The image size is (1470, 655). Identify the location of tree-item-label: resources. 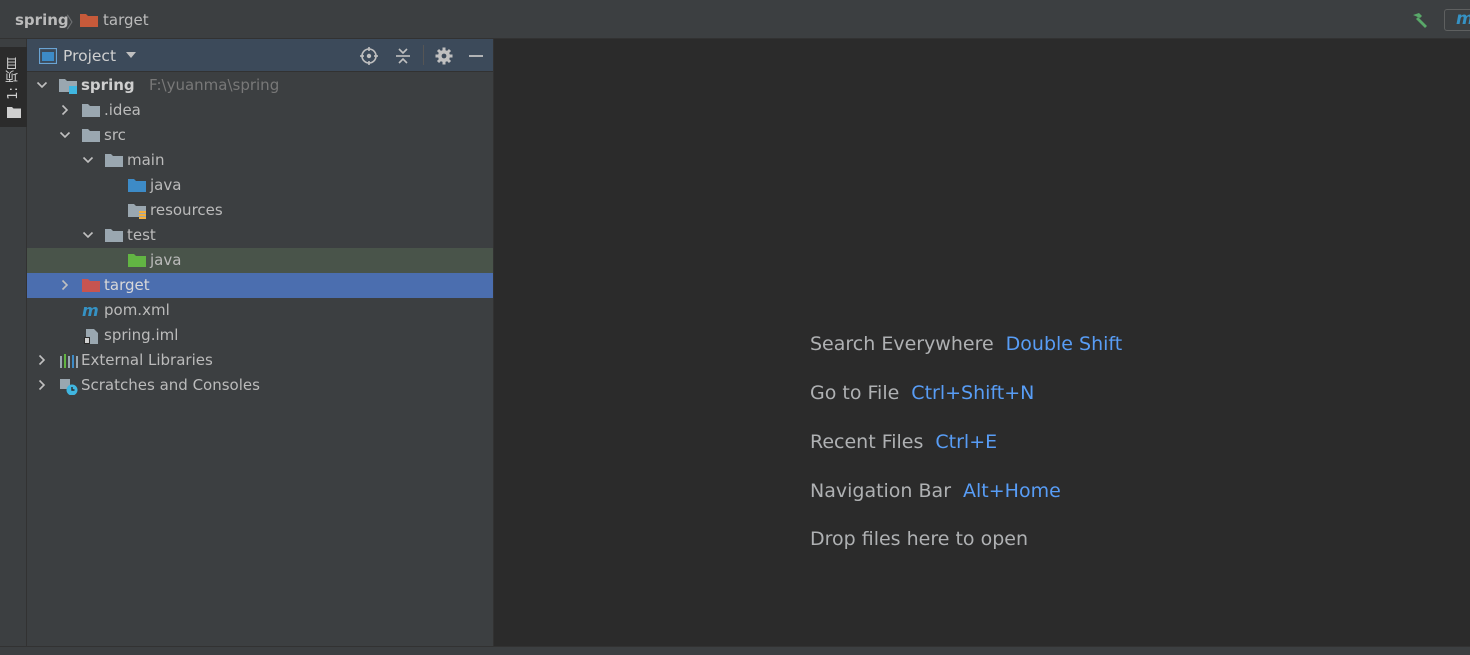
(186, 210).